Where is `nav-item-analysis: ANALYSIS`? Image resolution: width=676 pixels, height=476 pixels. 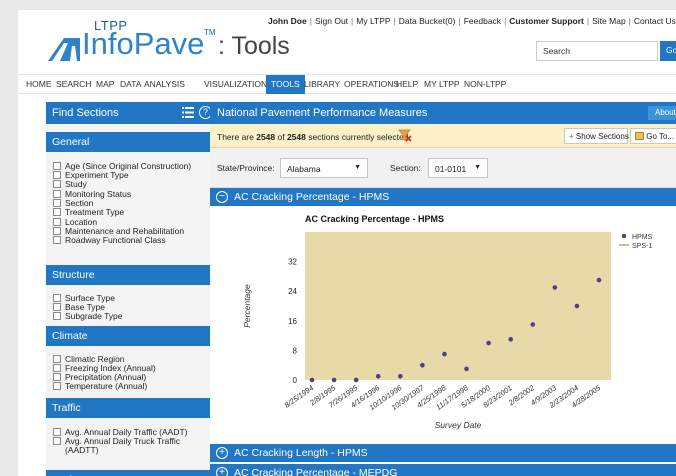
nav-item-analysis: ANALYSIS is located at coordinates (164, 84).